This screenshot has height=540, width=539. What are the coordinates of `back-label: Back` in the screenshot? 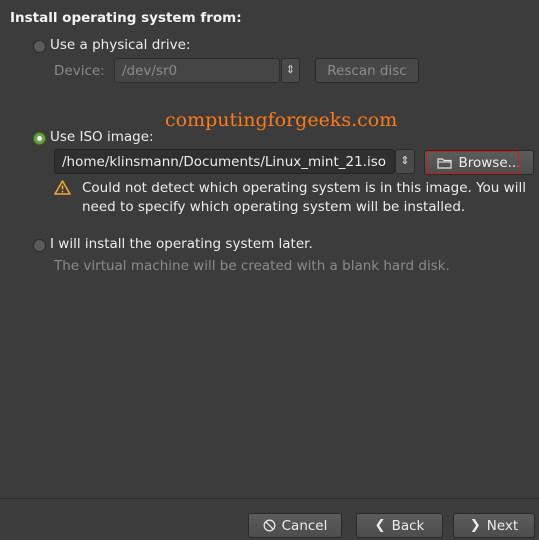 It's located at (408, 525).